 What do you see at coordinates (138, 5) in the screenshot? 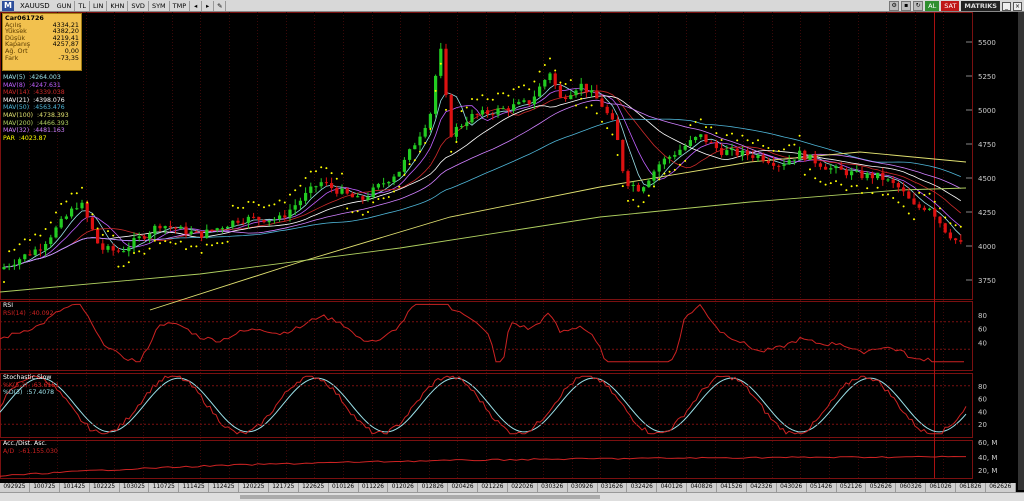
I see `svd-button: SVD` at bounding box center [138, 5].